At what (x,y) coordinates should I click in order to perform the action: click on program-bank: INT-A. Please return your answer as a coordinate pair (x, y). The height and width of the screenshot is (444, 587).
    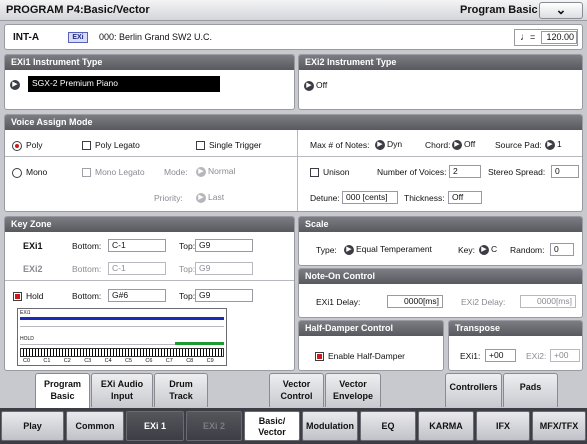
    Looking at the image, I should click on (26, 37).